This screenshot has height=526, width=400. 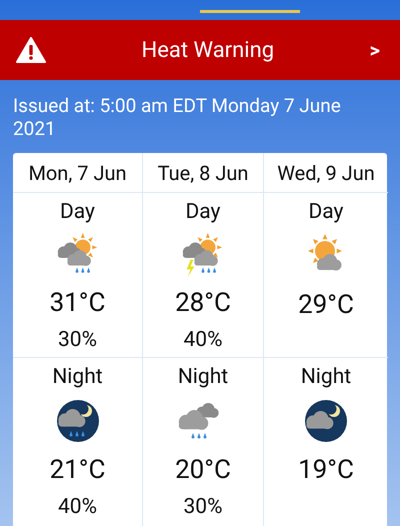 What do you see at coordinates (326, 173) in the screenshot?
I see `date-header: Wed, 9 Jun` at bounding box center [326, 173].